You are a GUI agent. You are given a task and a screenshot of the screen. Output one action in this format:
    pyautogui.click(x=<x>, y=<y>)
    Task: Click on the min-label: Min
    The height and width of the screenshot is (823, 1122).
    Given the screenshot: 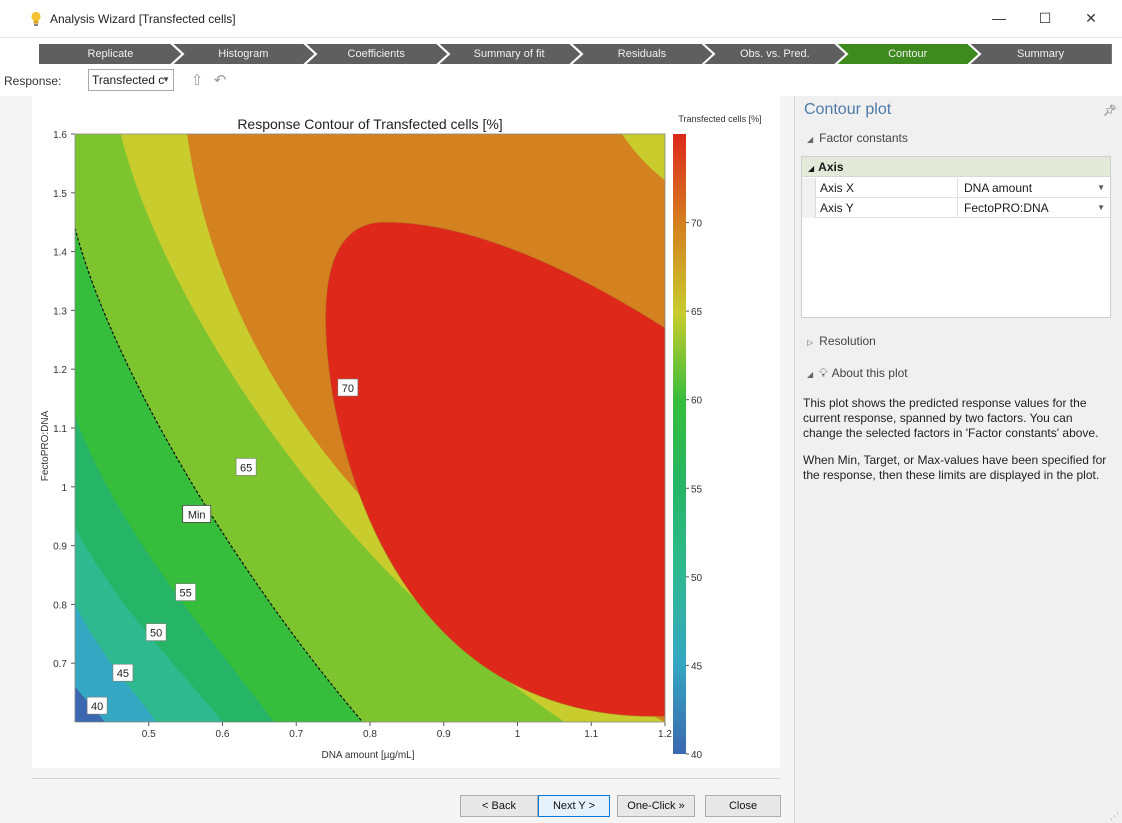 What is the action you would take?
    pyautogui.click(x=197, y=515)
    